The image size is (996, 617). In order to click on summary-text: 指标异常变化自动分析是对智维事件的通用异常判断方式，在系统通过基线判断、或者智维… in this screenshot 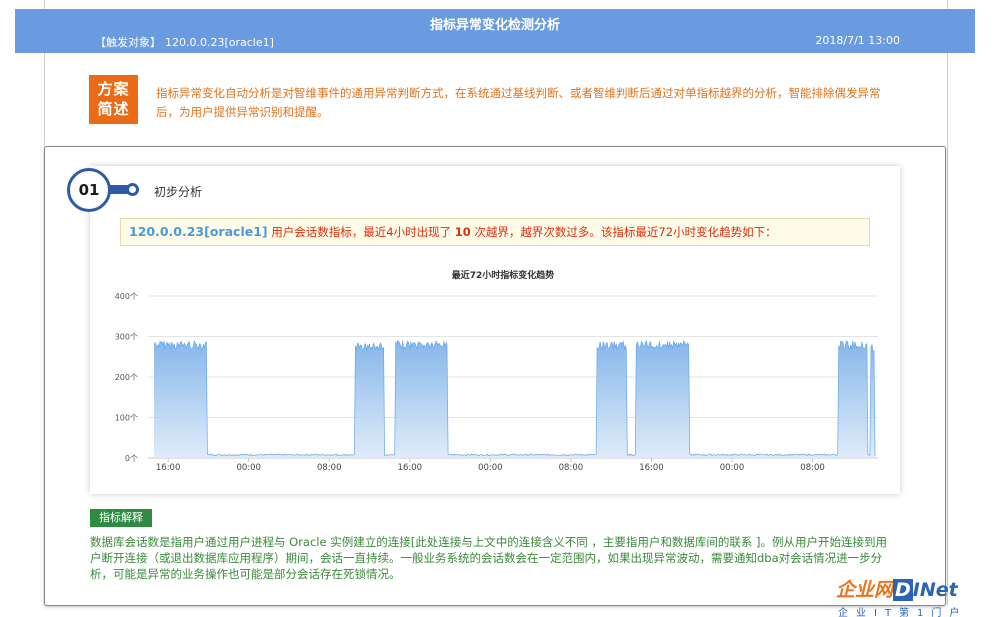, I will do `click(518, 102)`.